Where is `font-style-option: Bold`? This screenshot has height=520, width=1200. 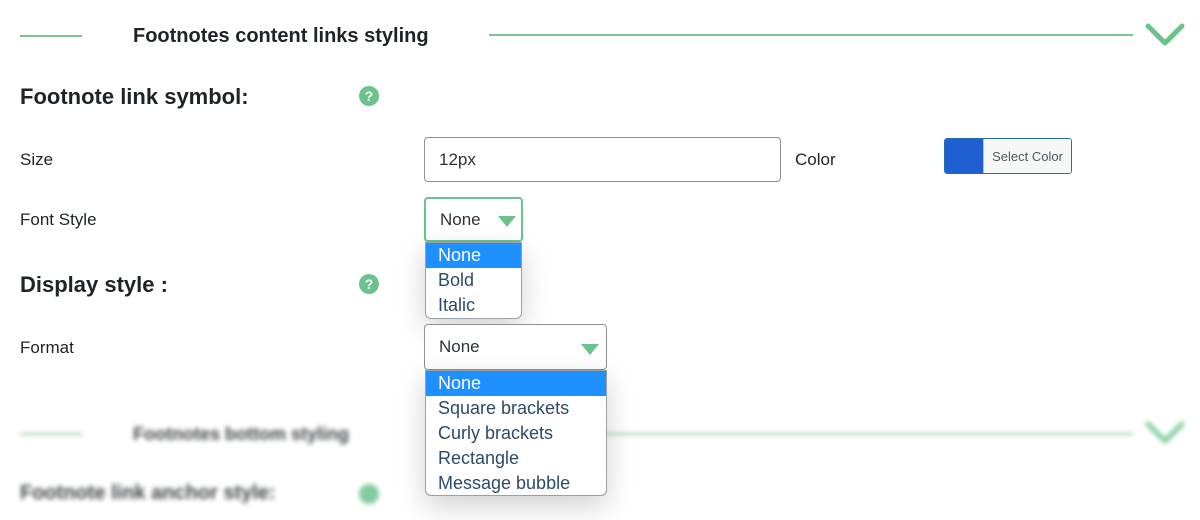
font-style-option: Bold is located at coordinates (473, 280).